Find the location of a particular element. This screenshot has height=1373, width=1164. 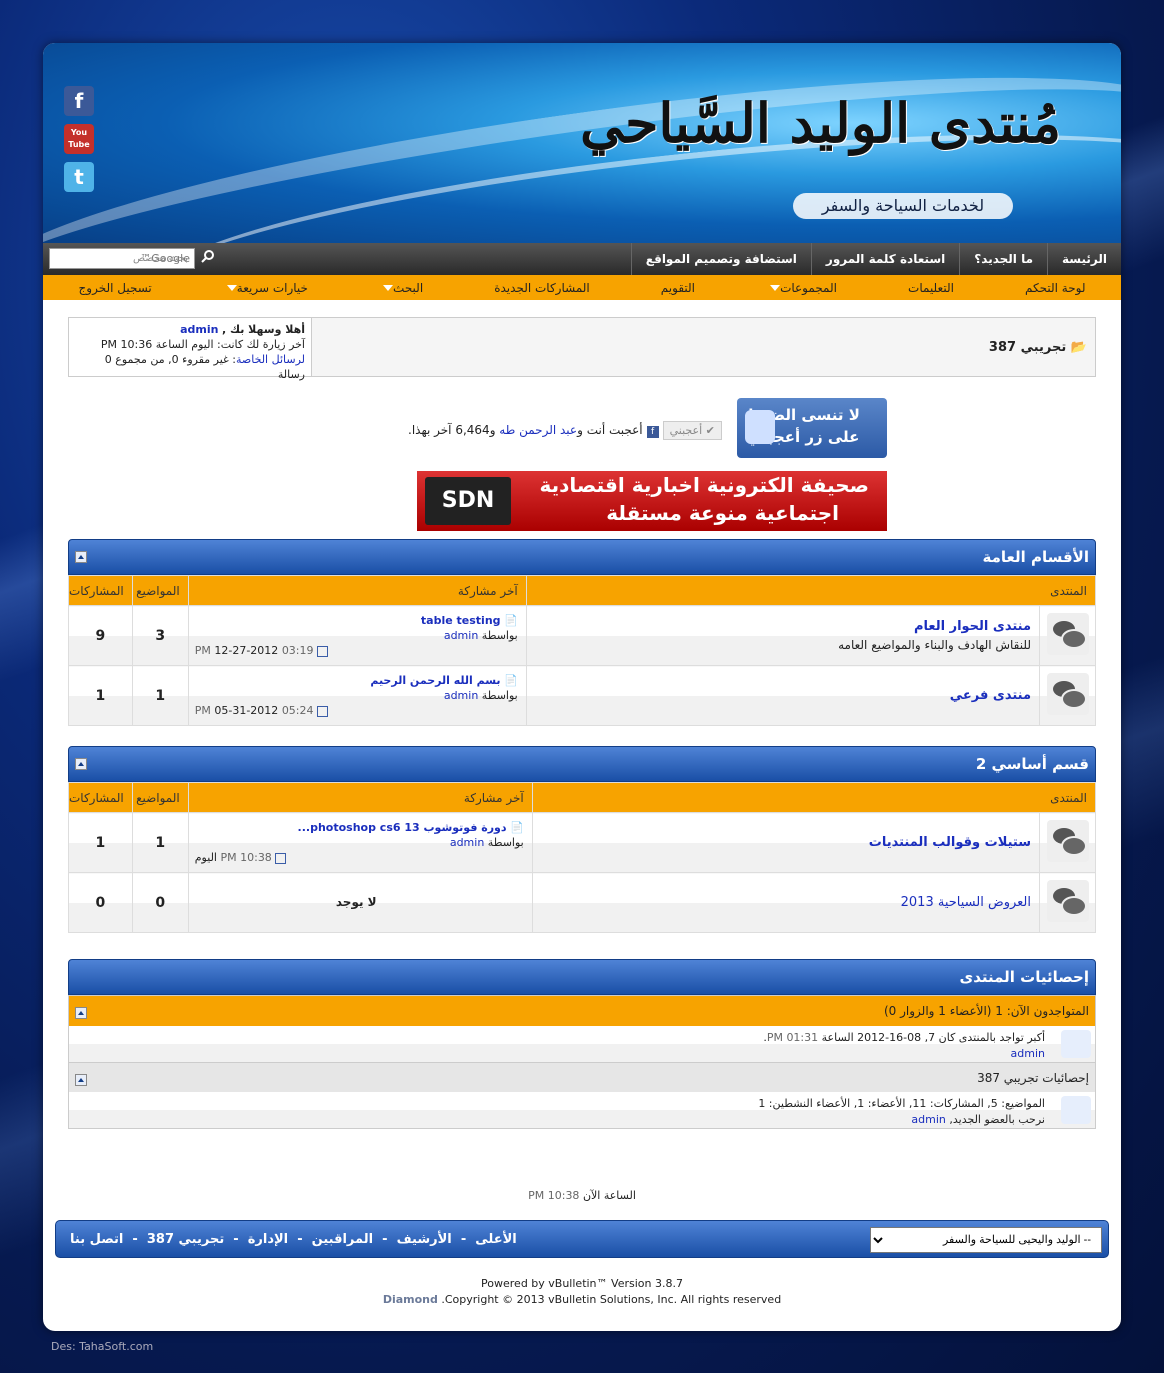

footer-link-home: تجريبي 387 is located at coordinates (185, 1239).